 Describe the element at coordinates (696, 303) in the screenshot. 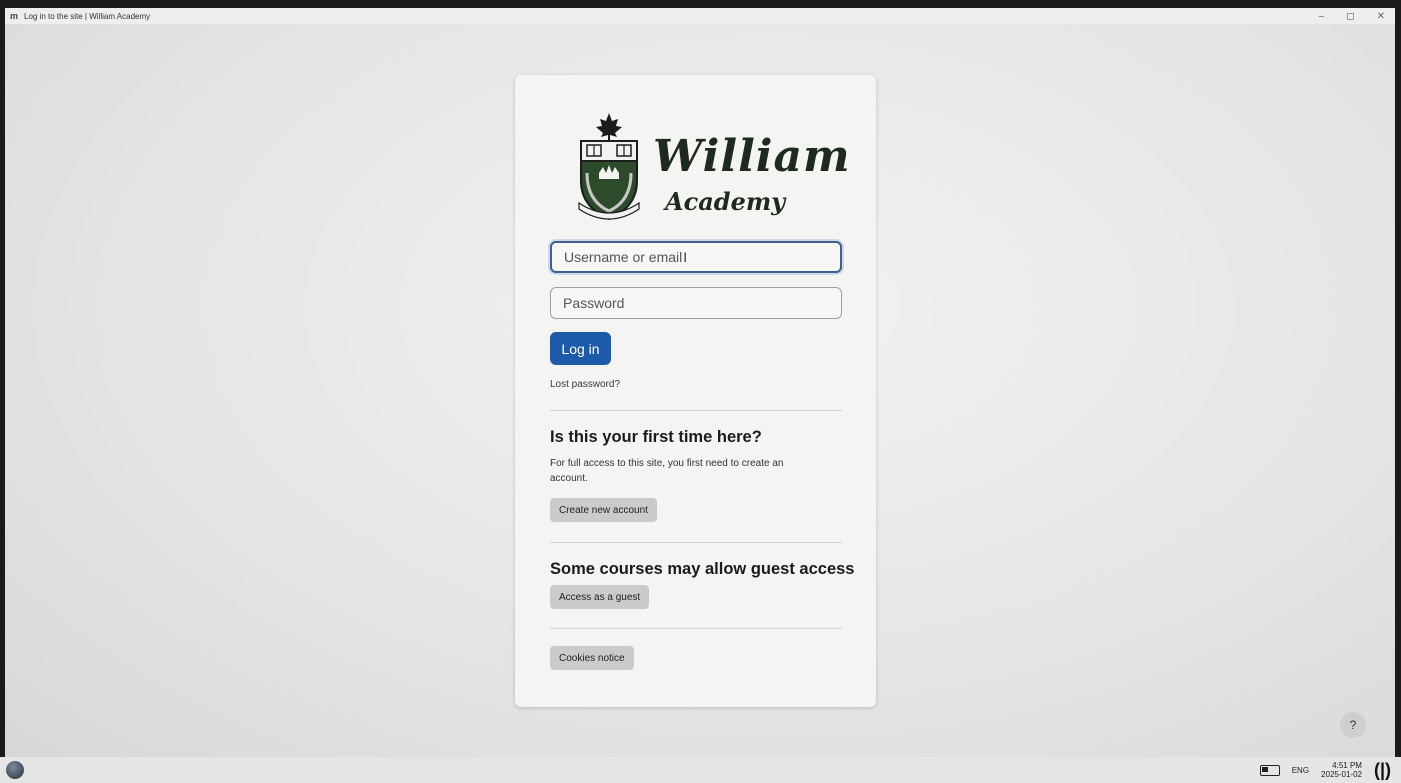

I see `password-input: Password` at that location.